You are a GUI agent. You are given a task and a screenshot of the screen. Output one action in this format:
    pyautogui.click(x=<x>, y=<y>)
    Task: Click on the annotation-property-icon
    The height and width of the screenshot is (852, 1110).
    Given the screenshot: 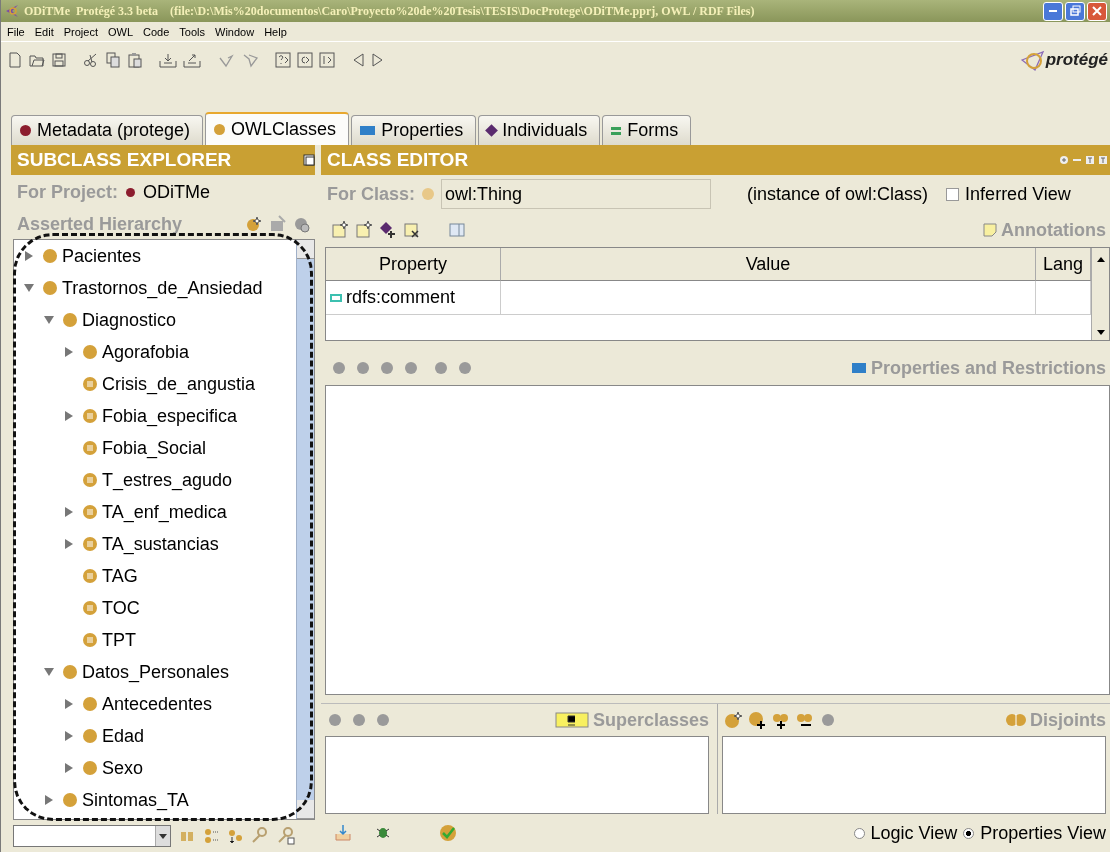 What is the action you would take?
    pyautogui.click(x=336, y=297)
    